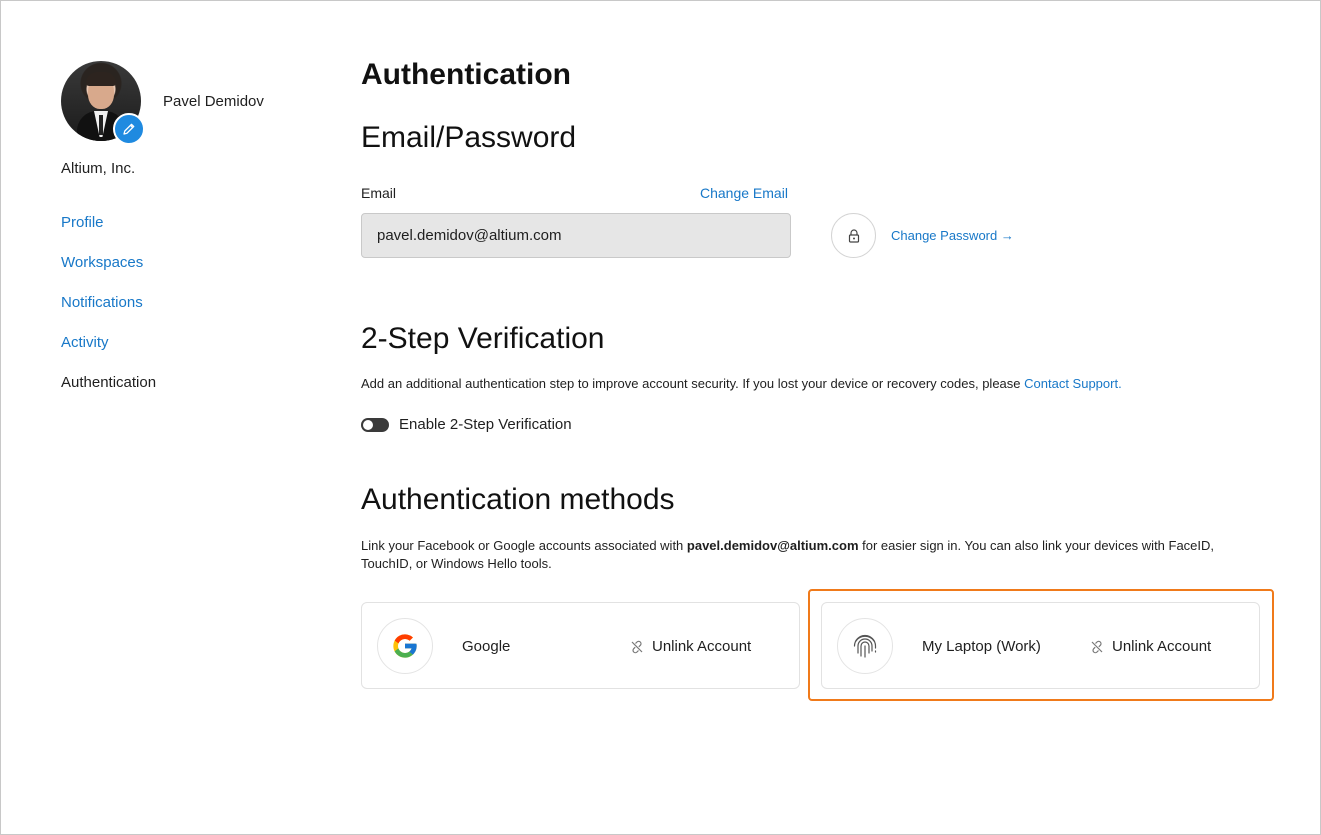 Image resolution: width=1321 pixels, height=835 pixels. What do you see at coordinates (108, 274) in the screenshot?
I see `sidebar-item-workspaces: Workspaces` at bounding box center [108, 274].